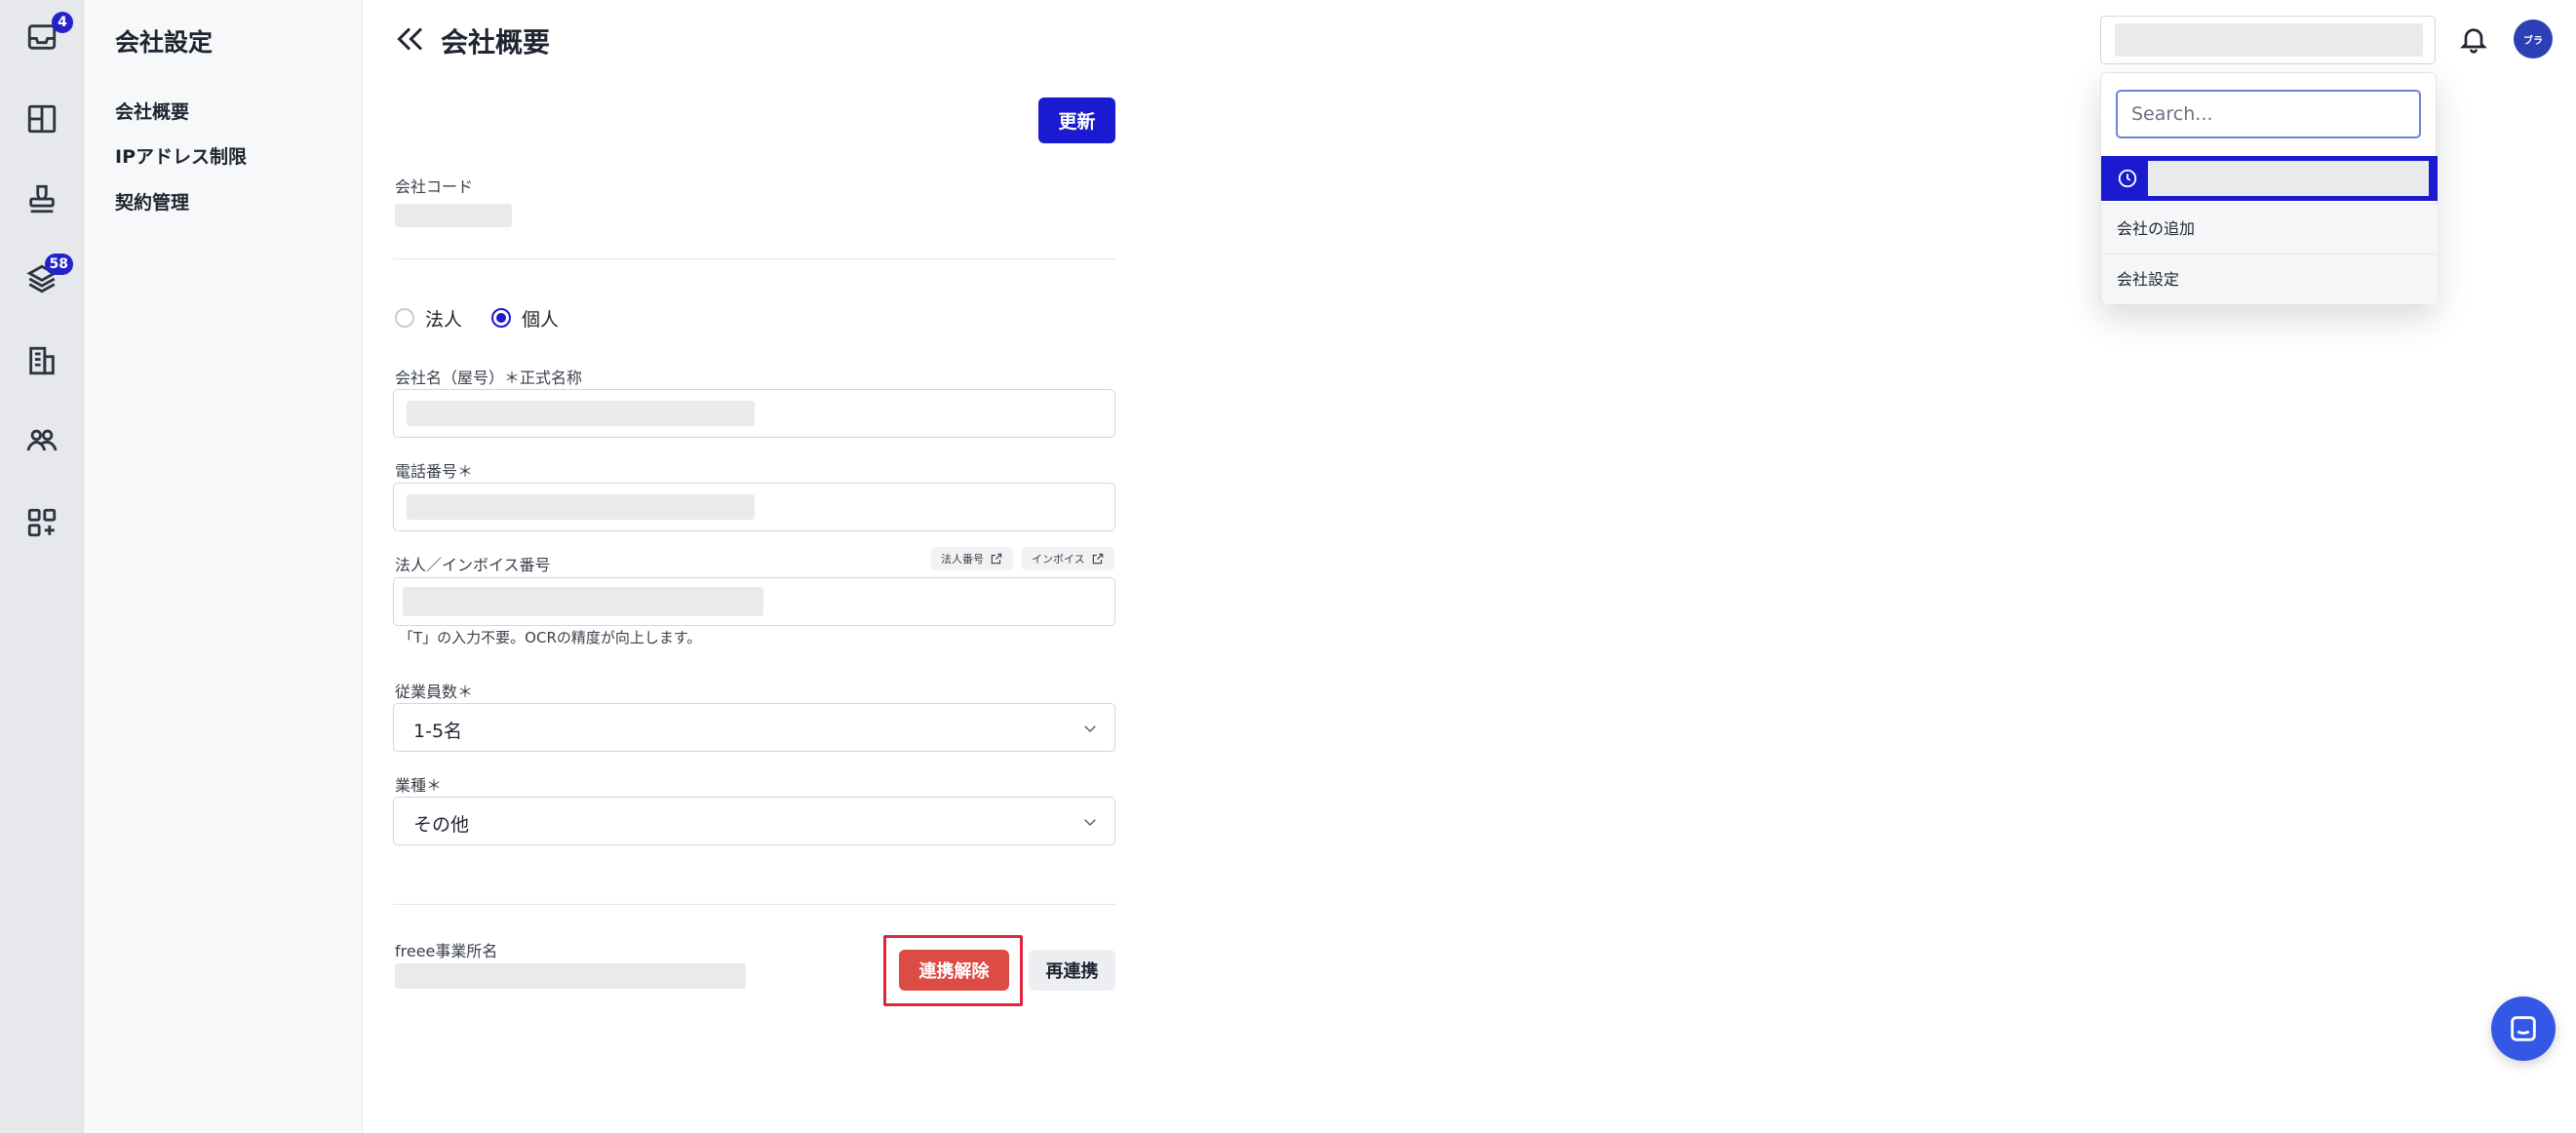  I want to click on company-name-input, so click(754, 414).